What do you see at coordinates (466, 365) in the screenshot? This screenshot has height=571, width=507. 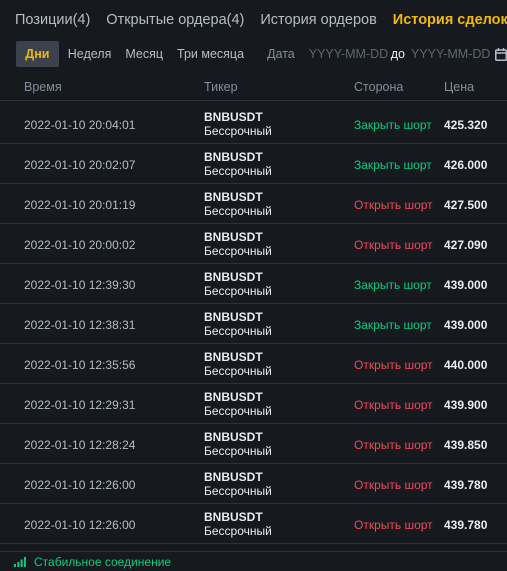 I see `trade-price: 440.000` at bounding box center [466, 365].